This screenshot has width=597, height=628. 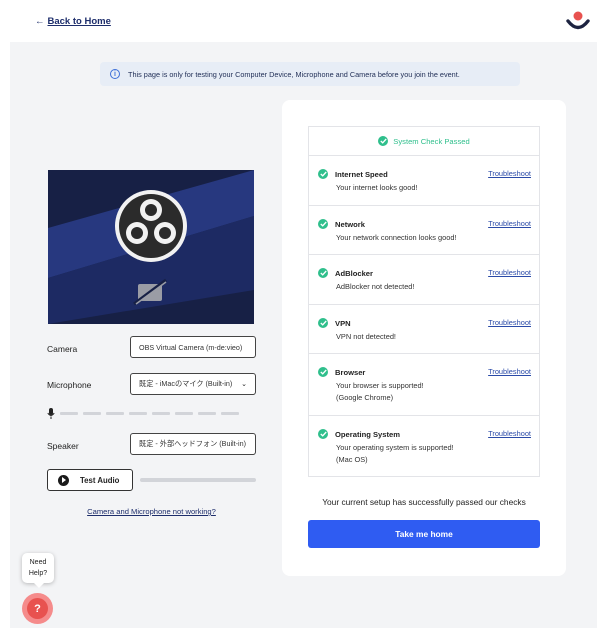 I want to click on check-item-line: Your network connection looks good!, so click(x=396, y=237).